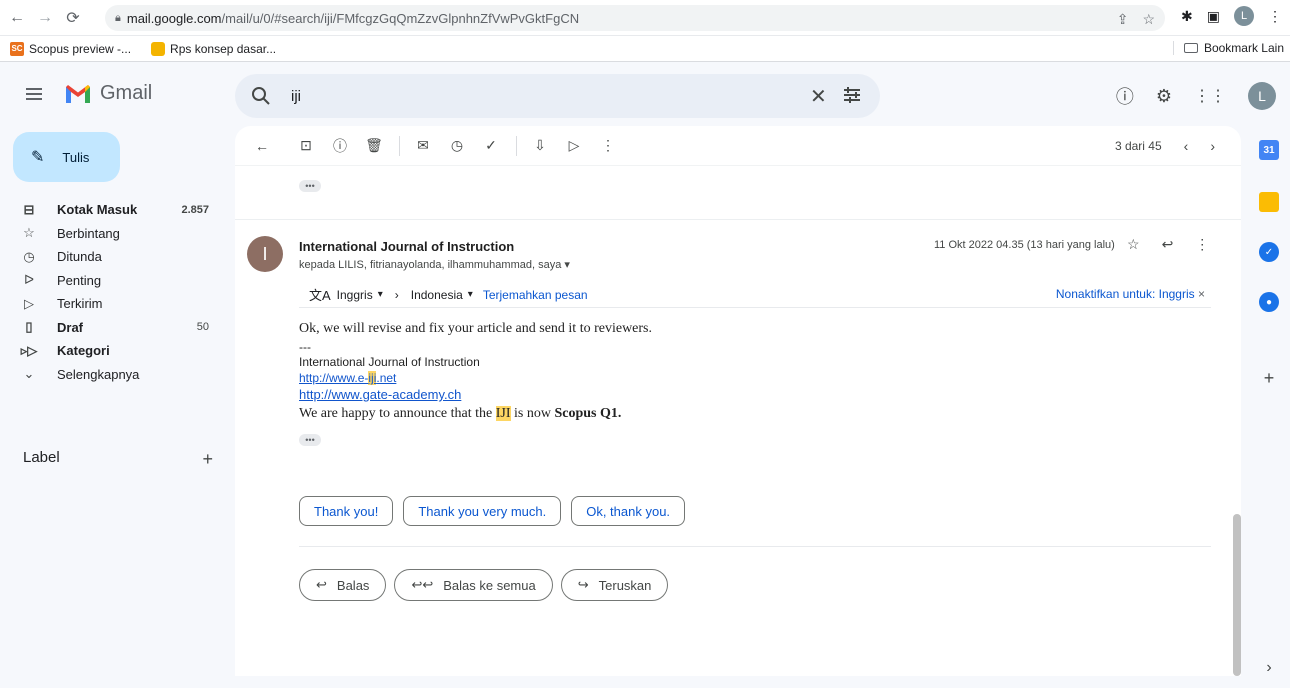 Image resolution: width=1290 pixels, height=688 pixels. Describe the element at coordinates (1269, 150) in the screenshot. I see `calendar-icon: 31` at that location.